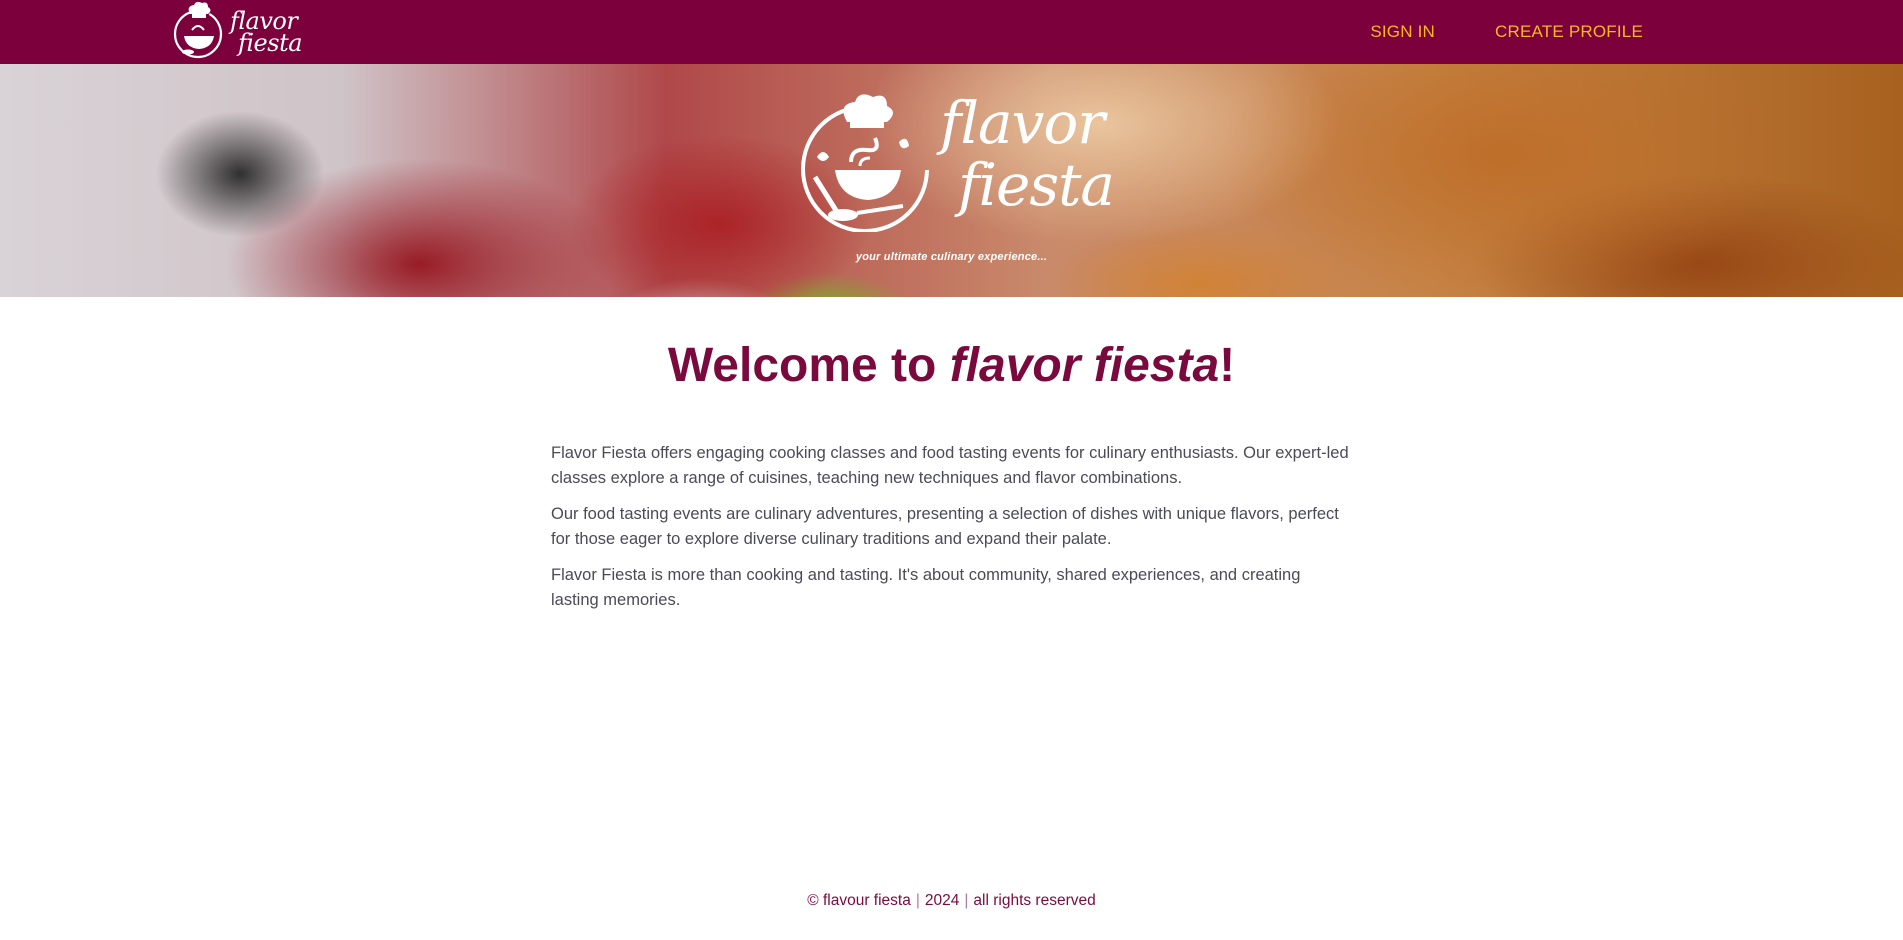 This screenshot has width=1903, height=940. I want to click on chef-bowl-icon, so click(198, 32).